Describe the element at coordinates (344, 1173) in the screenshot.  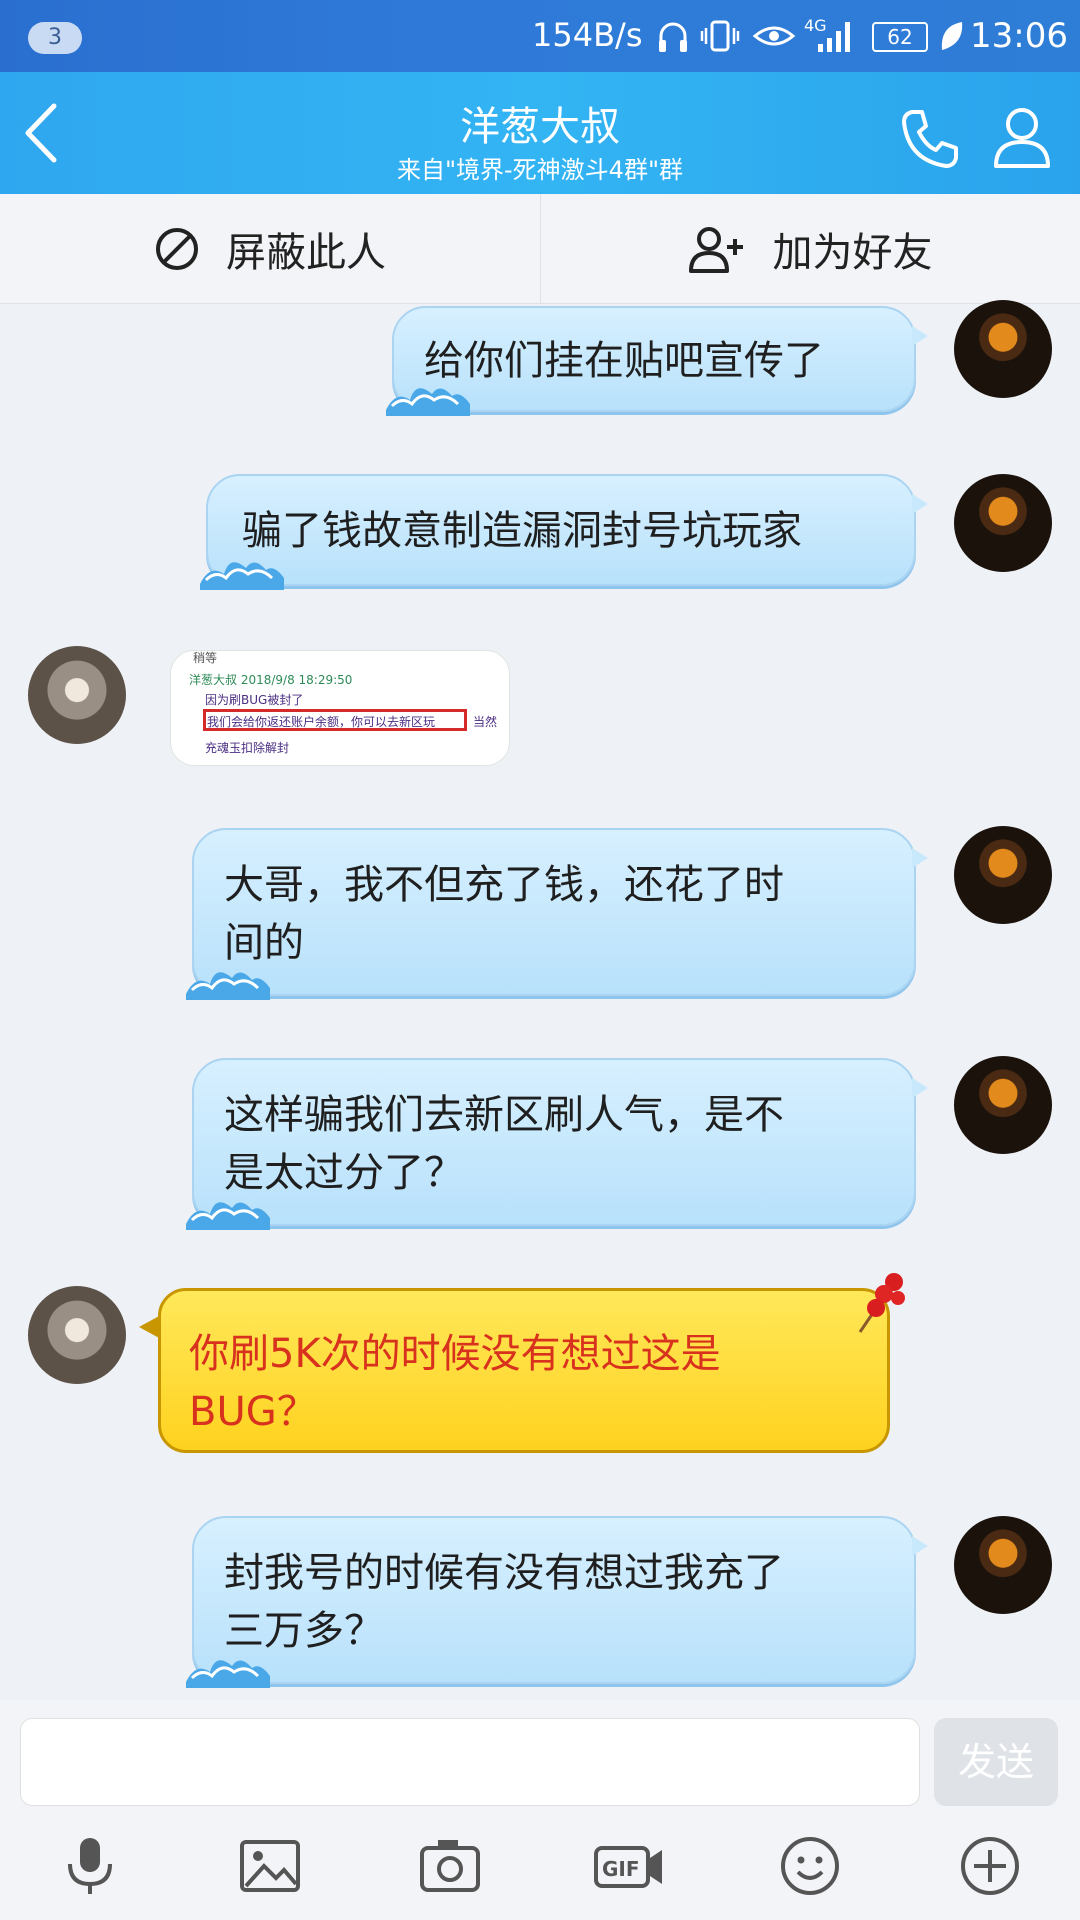
I see `message-text-line: 是太过分了？` at that location.